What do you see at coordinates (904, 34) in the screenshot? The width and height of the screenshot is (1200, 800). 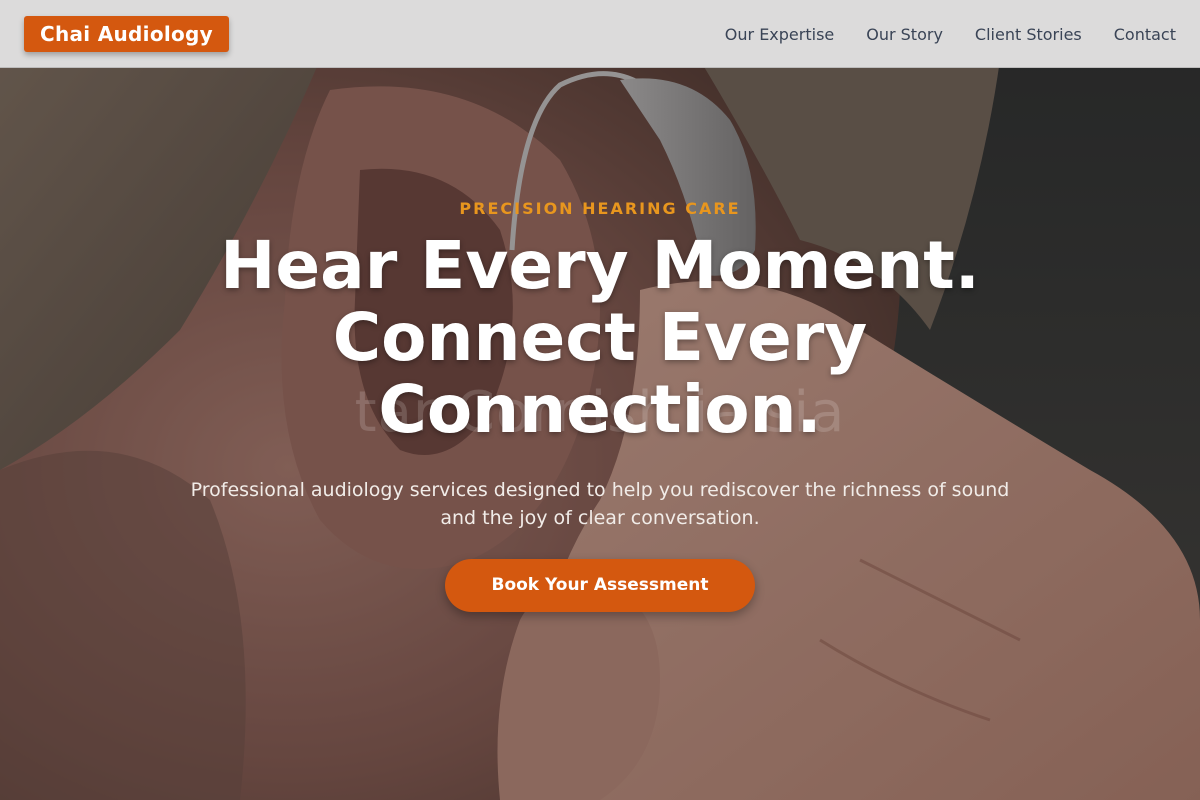 I see `nav-link-our-story: Our Story` at bounding box center [904, 34].